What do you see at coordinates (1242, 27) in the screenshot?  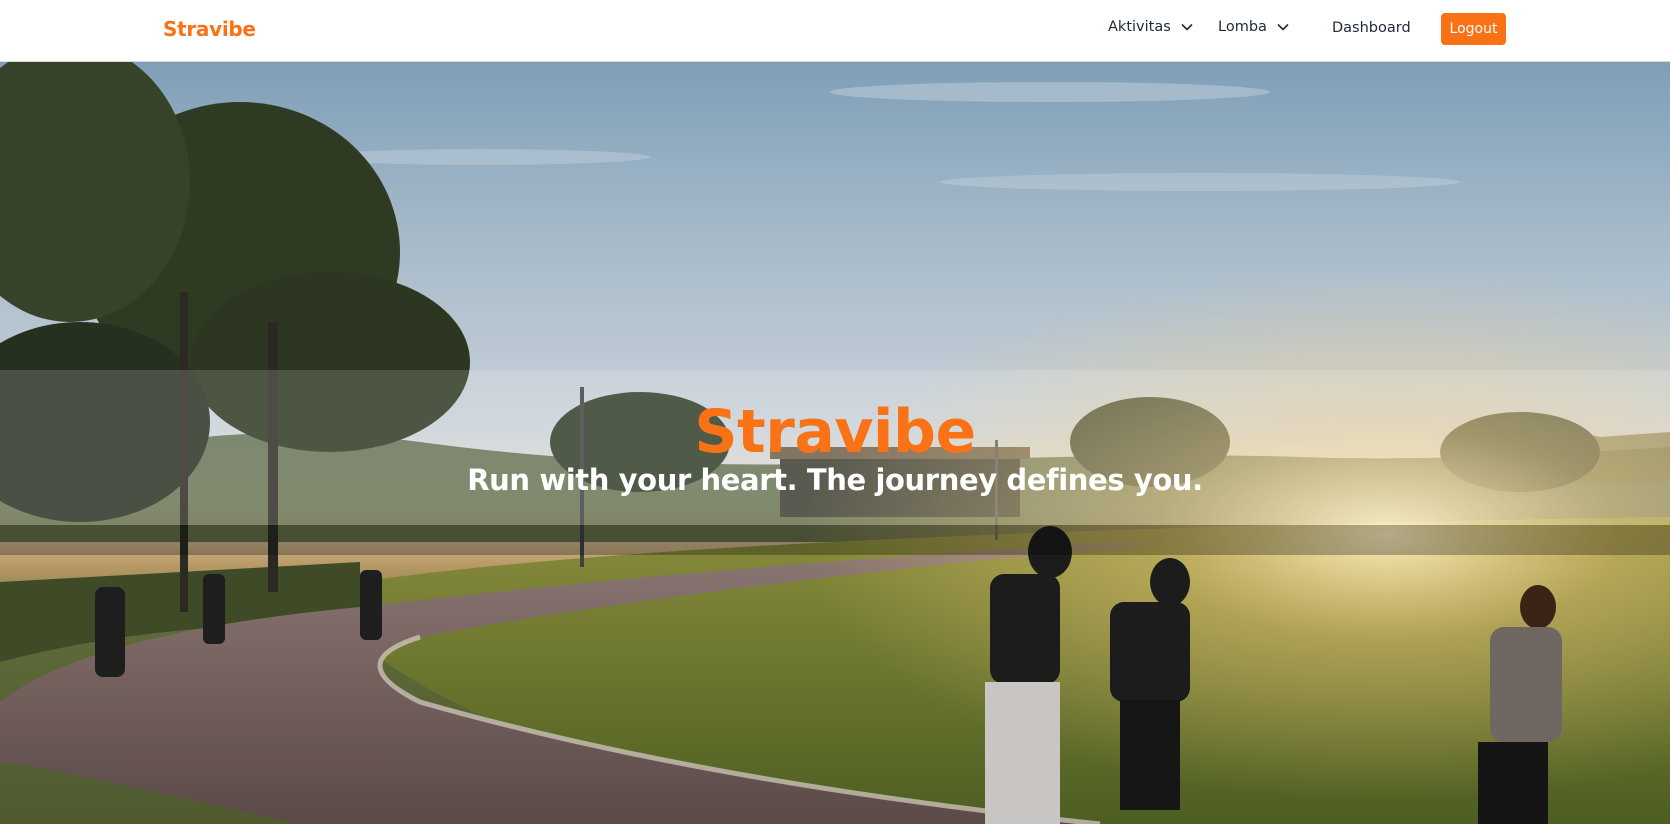 I see `nav-lomba-label: Lomba` at bounding box center [1242, 27].